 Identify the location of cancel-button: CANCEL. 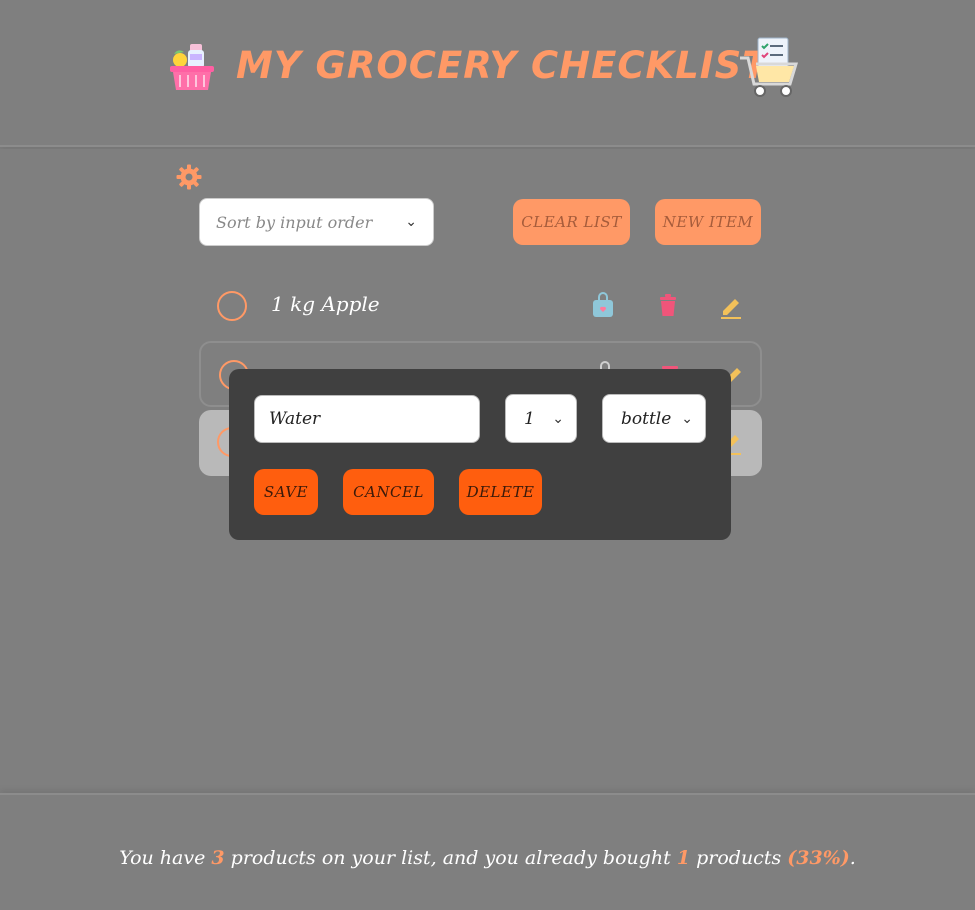
(388, 492).